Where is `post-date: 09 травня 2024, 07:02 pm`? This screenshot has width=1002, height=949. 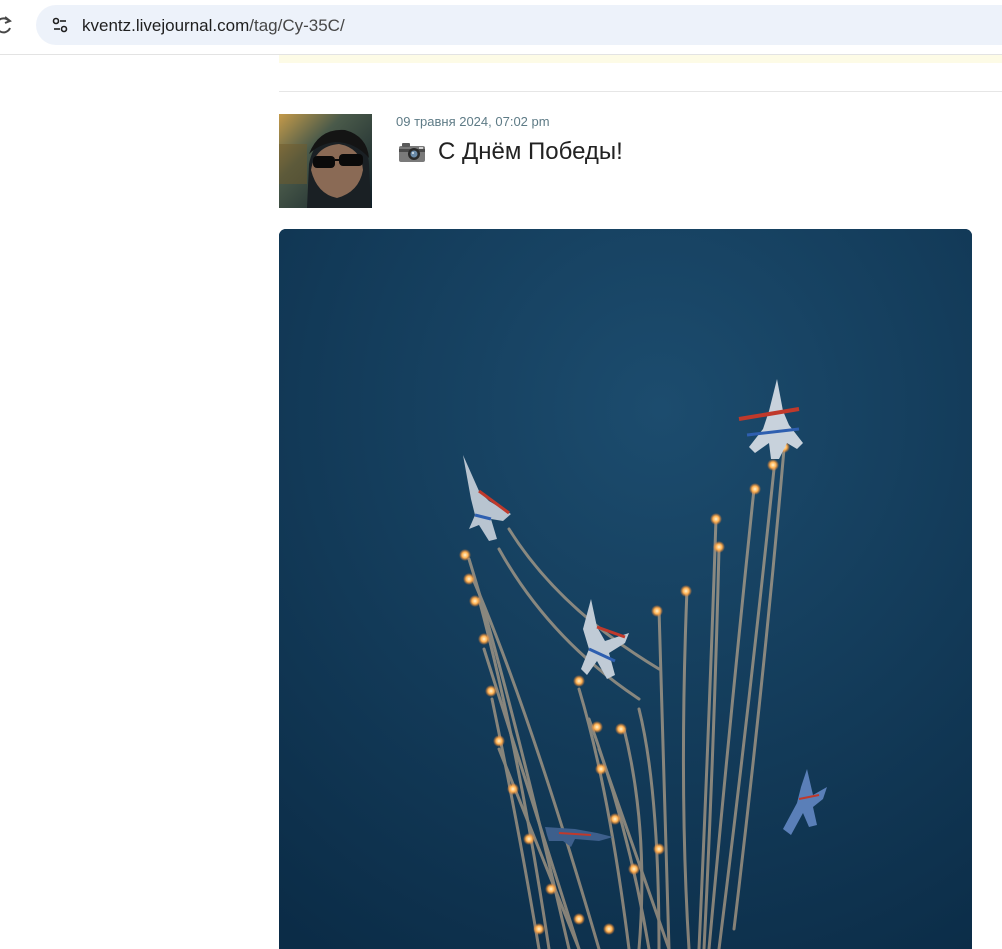 post-date: 09 травня 2024, 07:02 pm is located at coordinates (473, 121).